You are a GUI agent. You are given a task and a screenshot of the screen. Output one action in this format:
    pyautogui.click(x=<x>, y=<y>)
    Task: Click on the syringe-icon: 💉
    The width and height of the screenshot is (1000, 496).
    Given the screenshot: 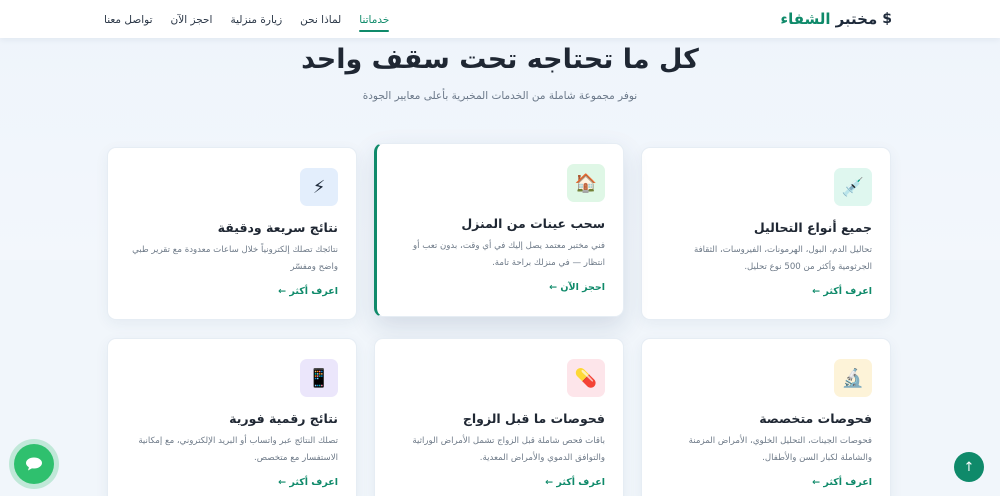 What is the action you would take?
    pyautogui.click(x=853, y=187)
    